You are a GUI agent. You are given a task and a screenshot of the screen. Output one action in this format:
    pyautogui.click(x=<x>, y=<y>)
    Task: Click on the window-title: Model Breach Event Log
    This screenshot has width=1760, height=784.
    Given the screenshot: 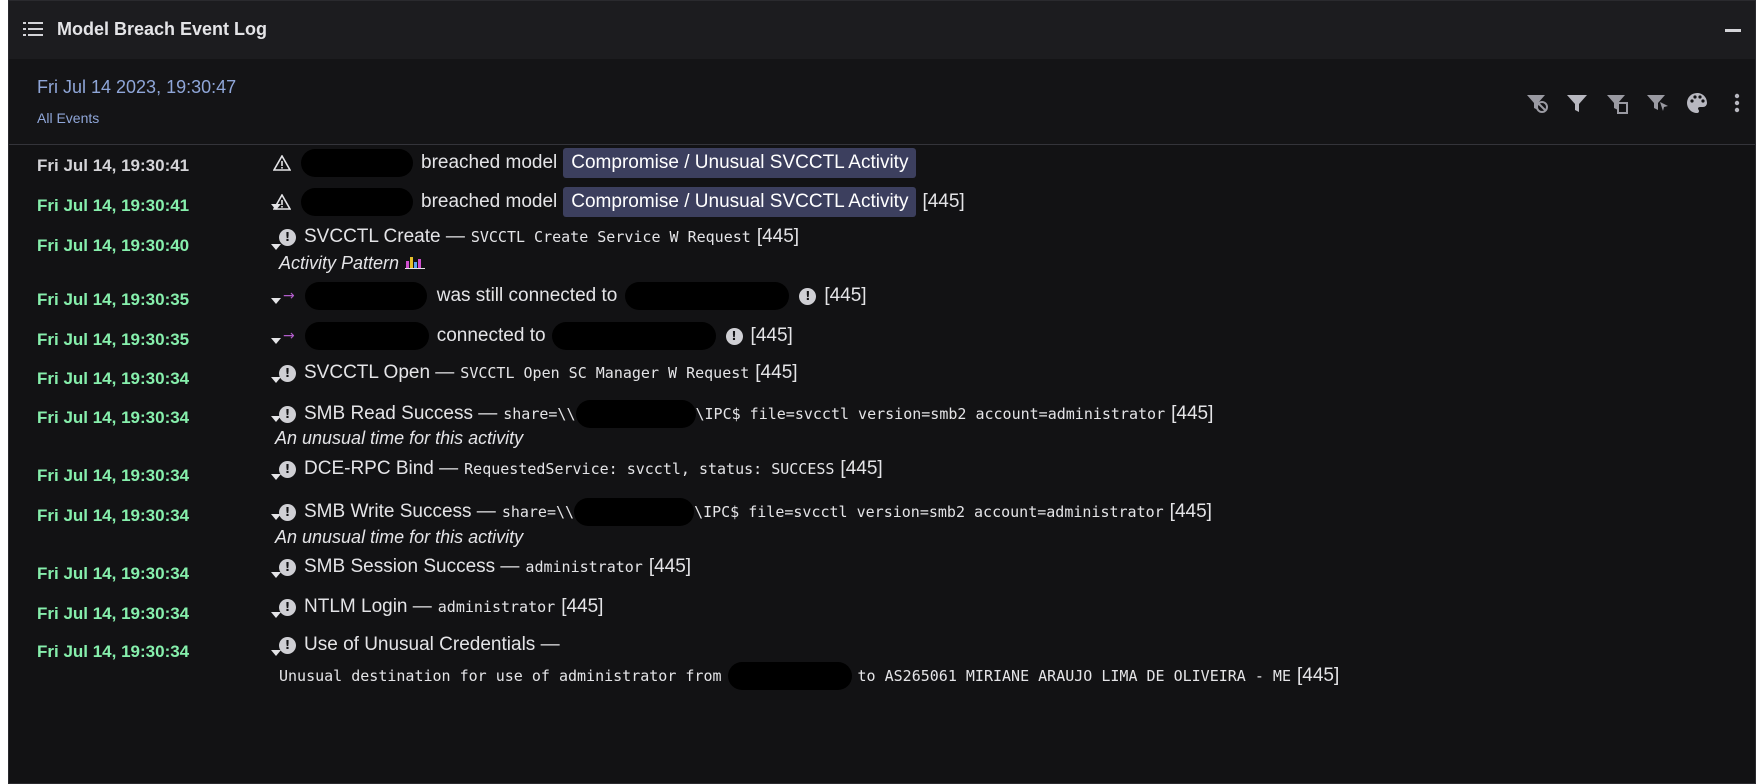 What is the action you would take?
    pyautogui.click(x=162, y=29)
    